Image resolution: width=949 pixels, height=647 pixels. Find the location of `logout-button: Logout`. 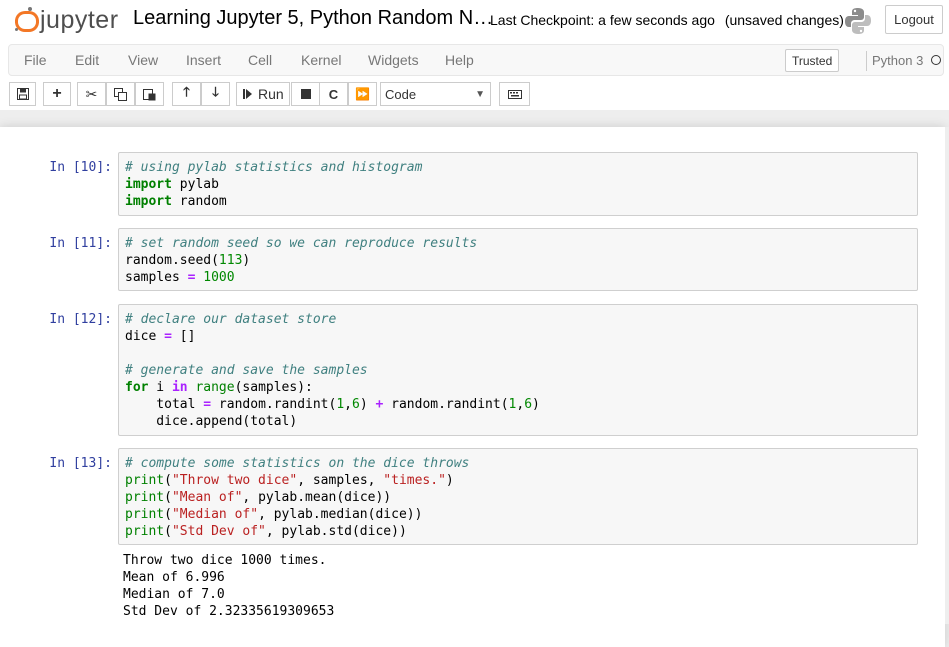

logout-button: Logout is located at coordinates (914, 19).